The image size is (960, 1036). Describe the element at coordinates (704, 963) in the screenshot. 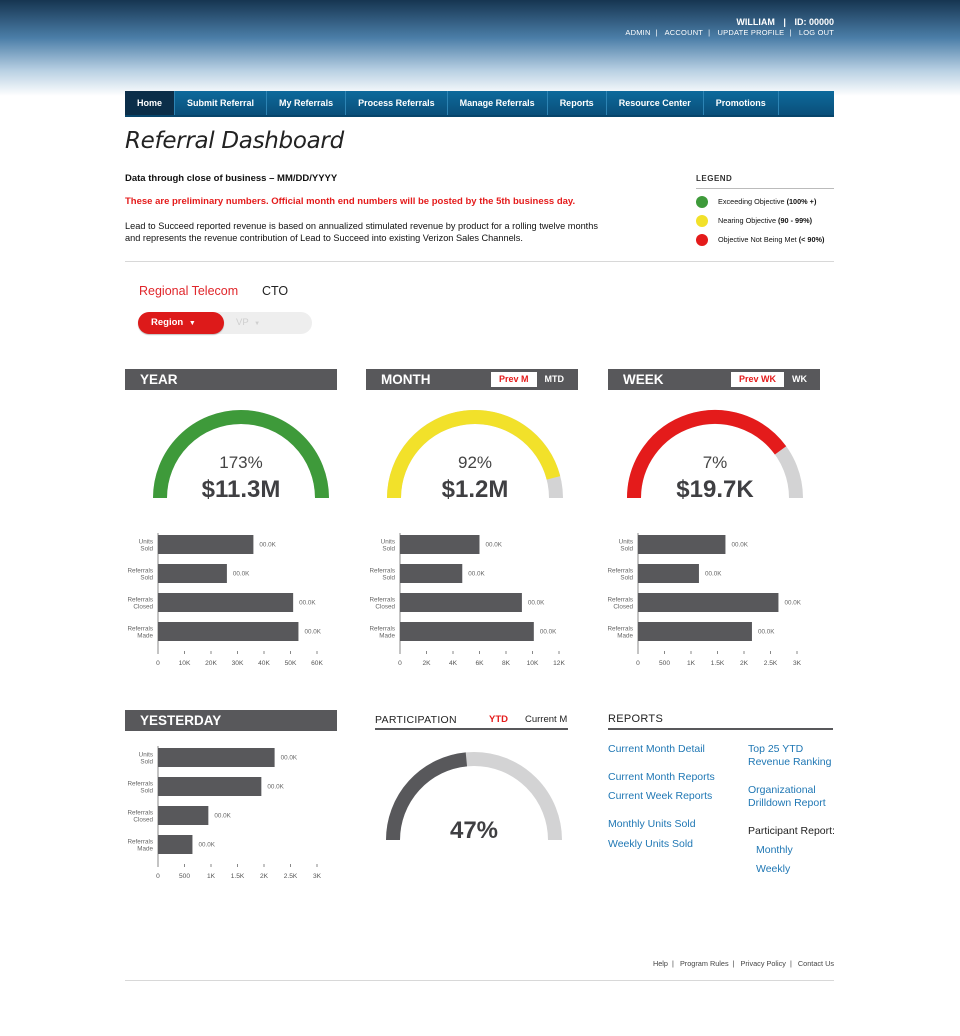

I see `footer-program-rules-link: Program Rules` at that location.